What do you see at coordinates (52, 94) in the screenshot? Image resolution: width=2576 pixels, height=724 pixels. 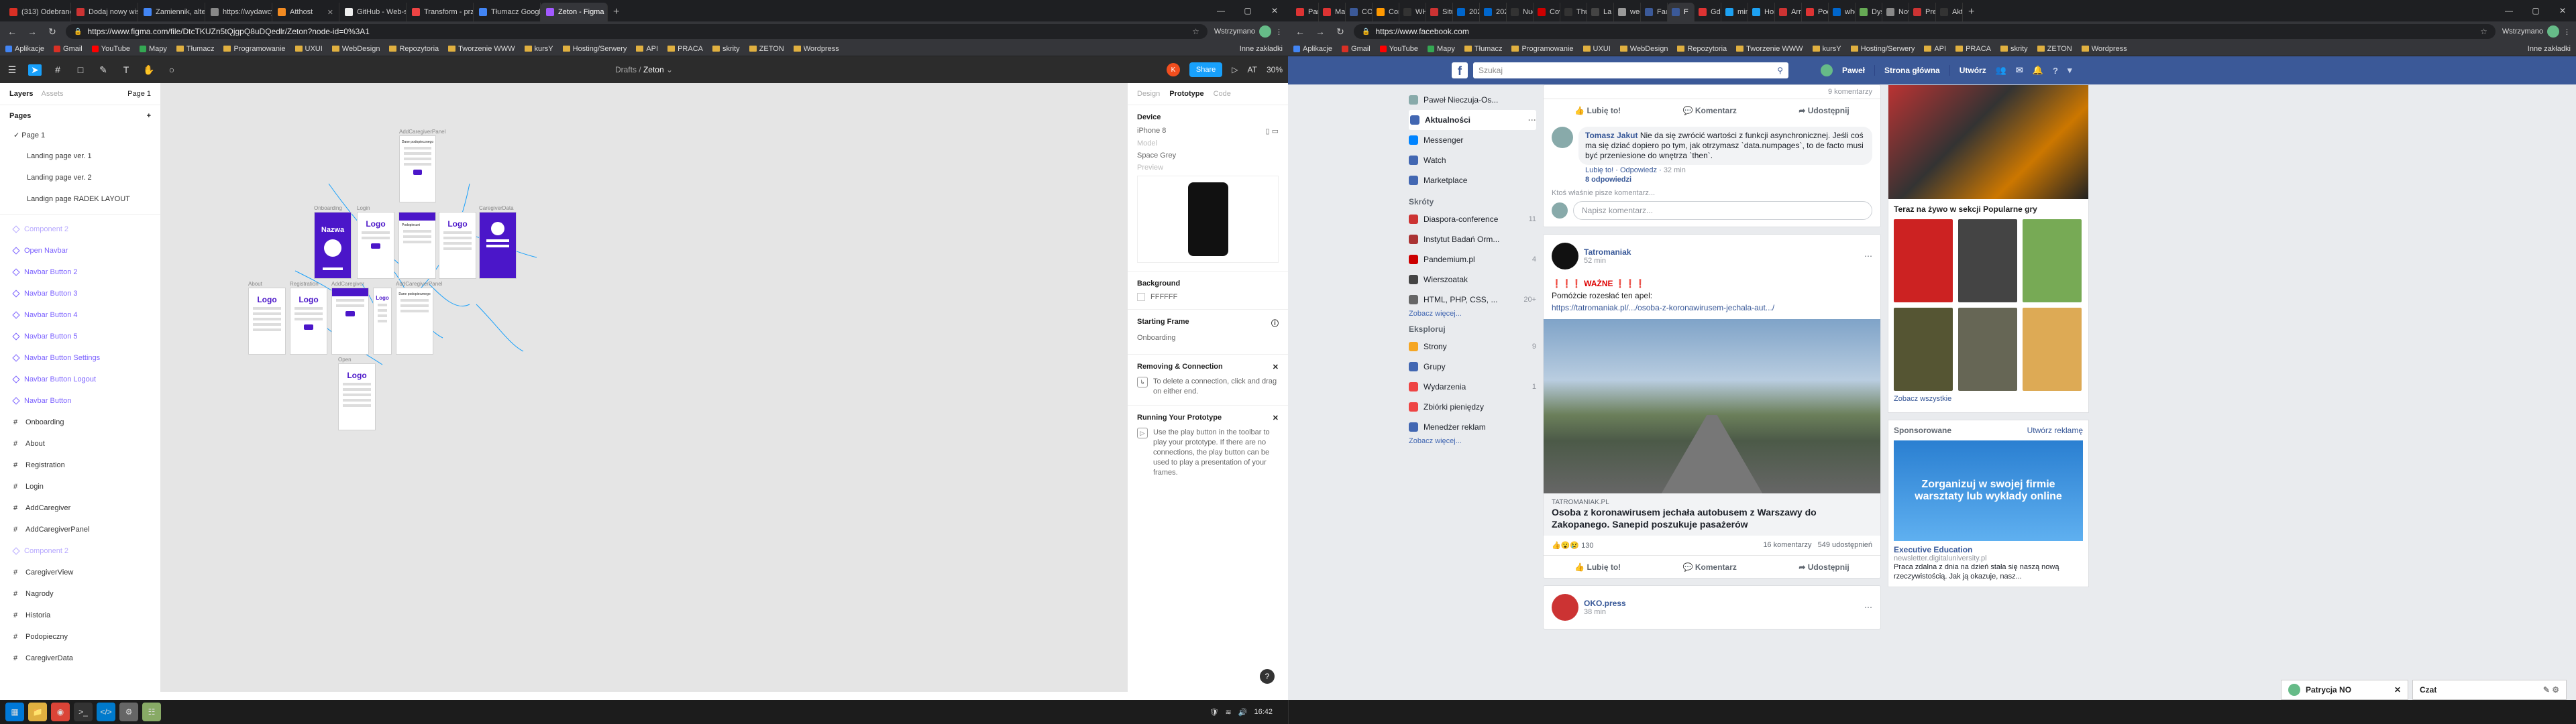 I see `tab-assets: Assets` at bounding box center [52, 94].